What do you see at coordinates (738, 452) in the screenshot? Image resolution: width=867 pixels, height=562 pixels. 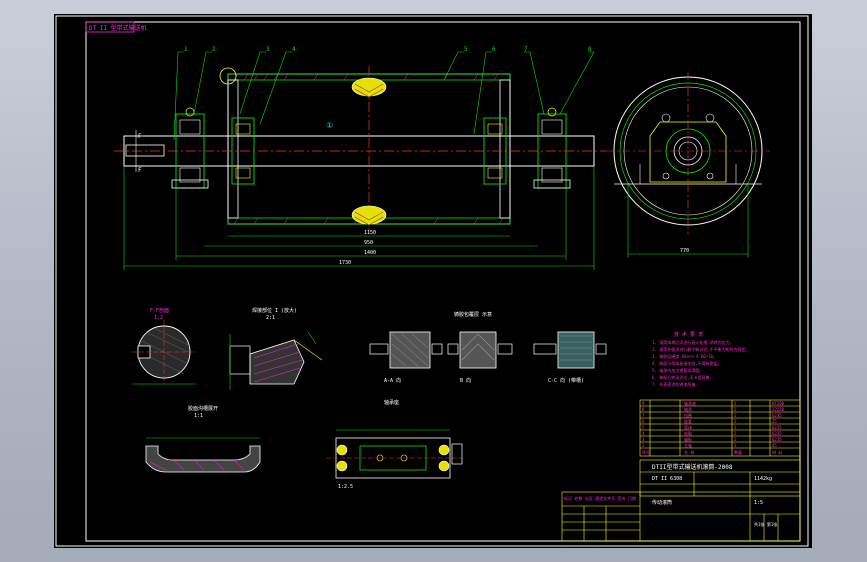 I see `parts-header-qty: 数量` at bounding box center [738, 452].